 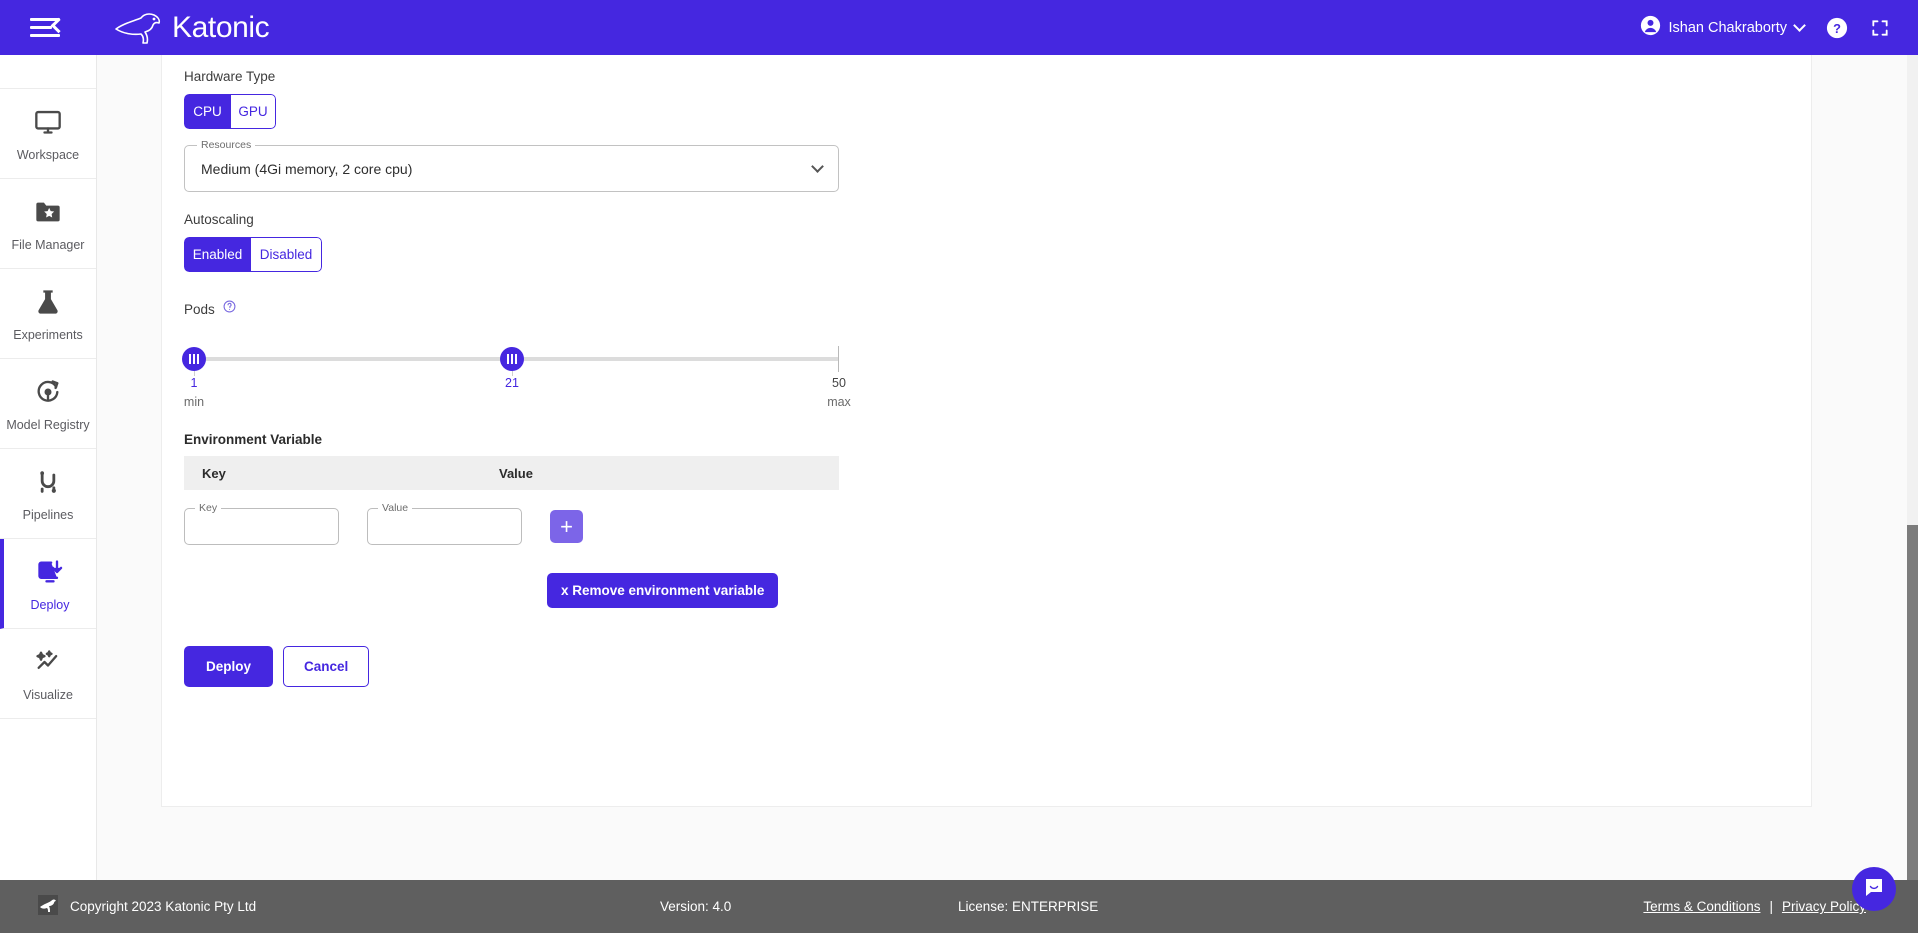 What do you see at coordinates (48, 425) in the screenshot?
I see `sidebar-item-label: Model Registry` at bounding box center [48, 425].